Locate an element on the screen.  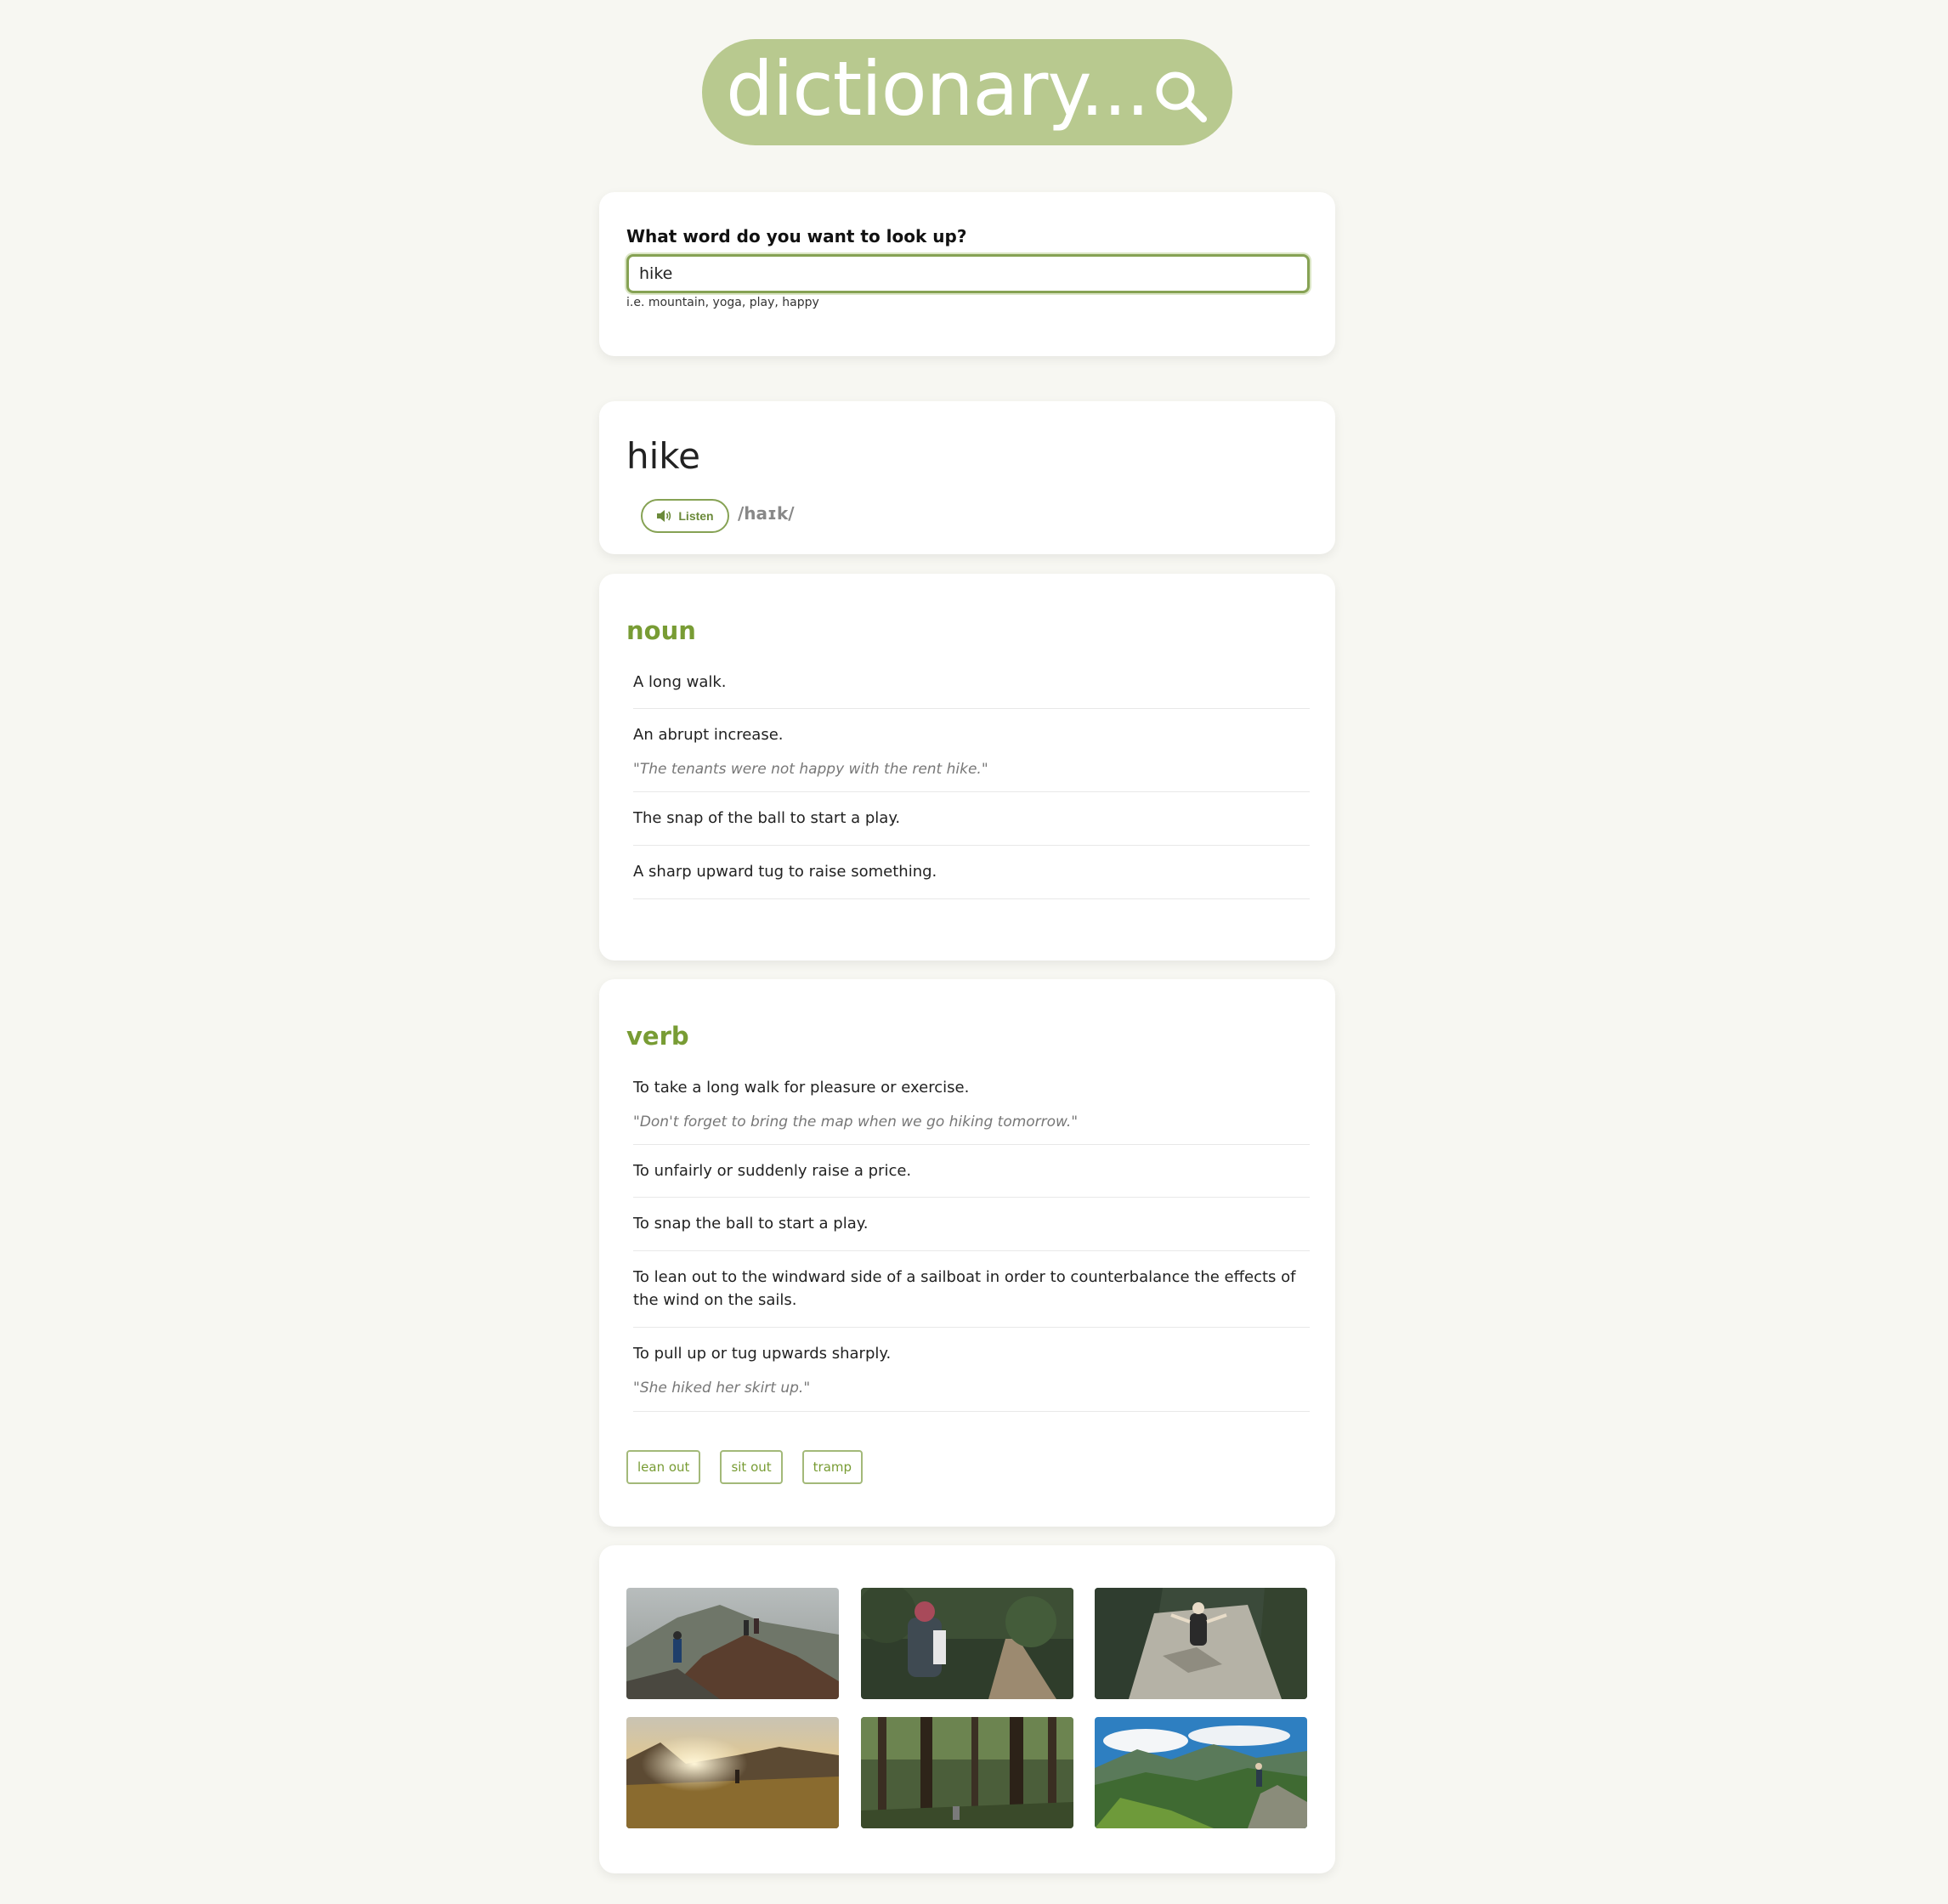
part-of-speech: noun is located at coordinates (661, 630).